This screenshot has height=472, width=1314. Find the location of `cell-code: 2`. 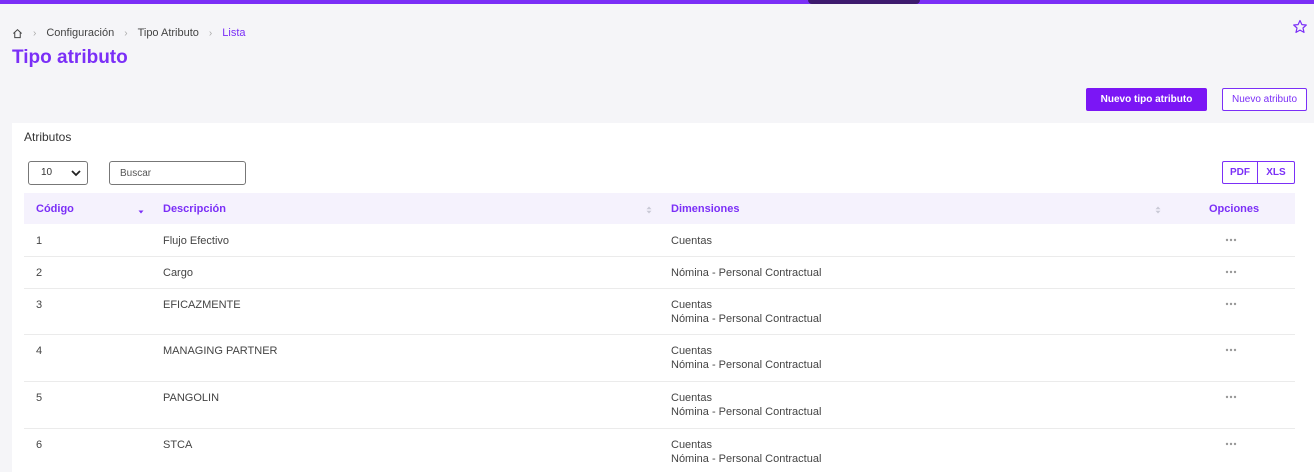

cell-code: 2 is located at coordinates (39, 273).